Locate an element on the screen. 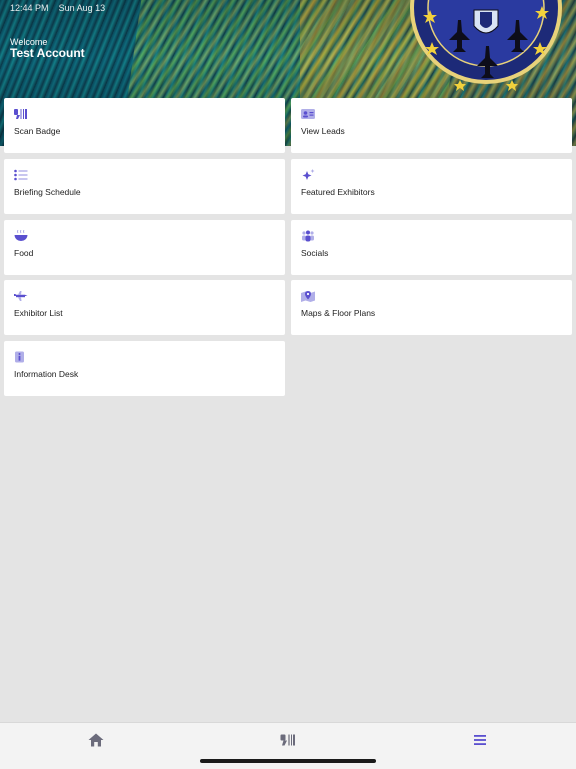  account-name: Test Account is located at coordinates (47, 53).